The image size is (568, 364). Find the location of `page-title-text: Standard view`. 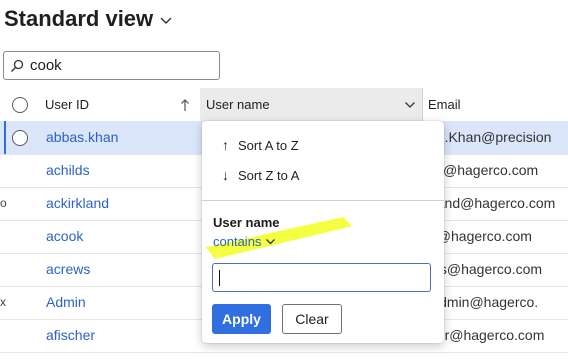

page-title-text: Standard view is located at coordinates (79, 18).